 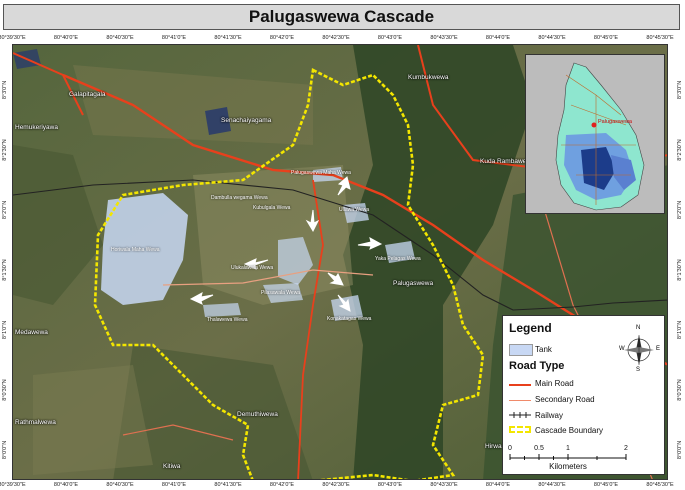 What do you see at coordinates (222, 310) in the screenshot?
I see `tank-thalawewa` at bounding box center [222, 310].